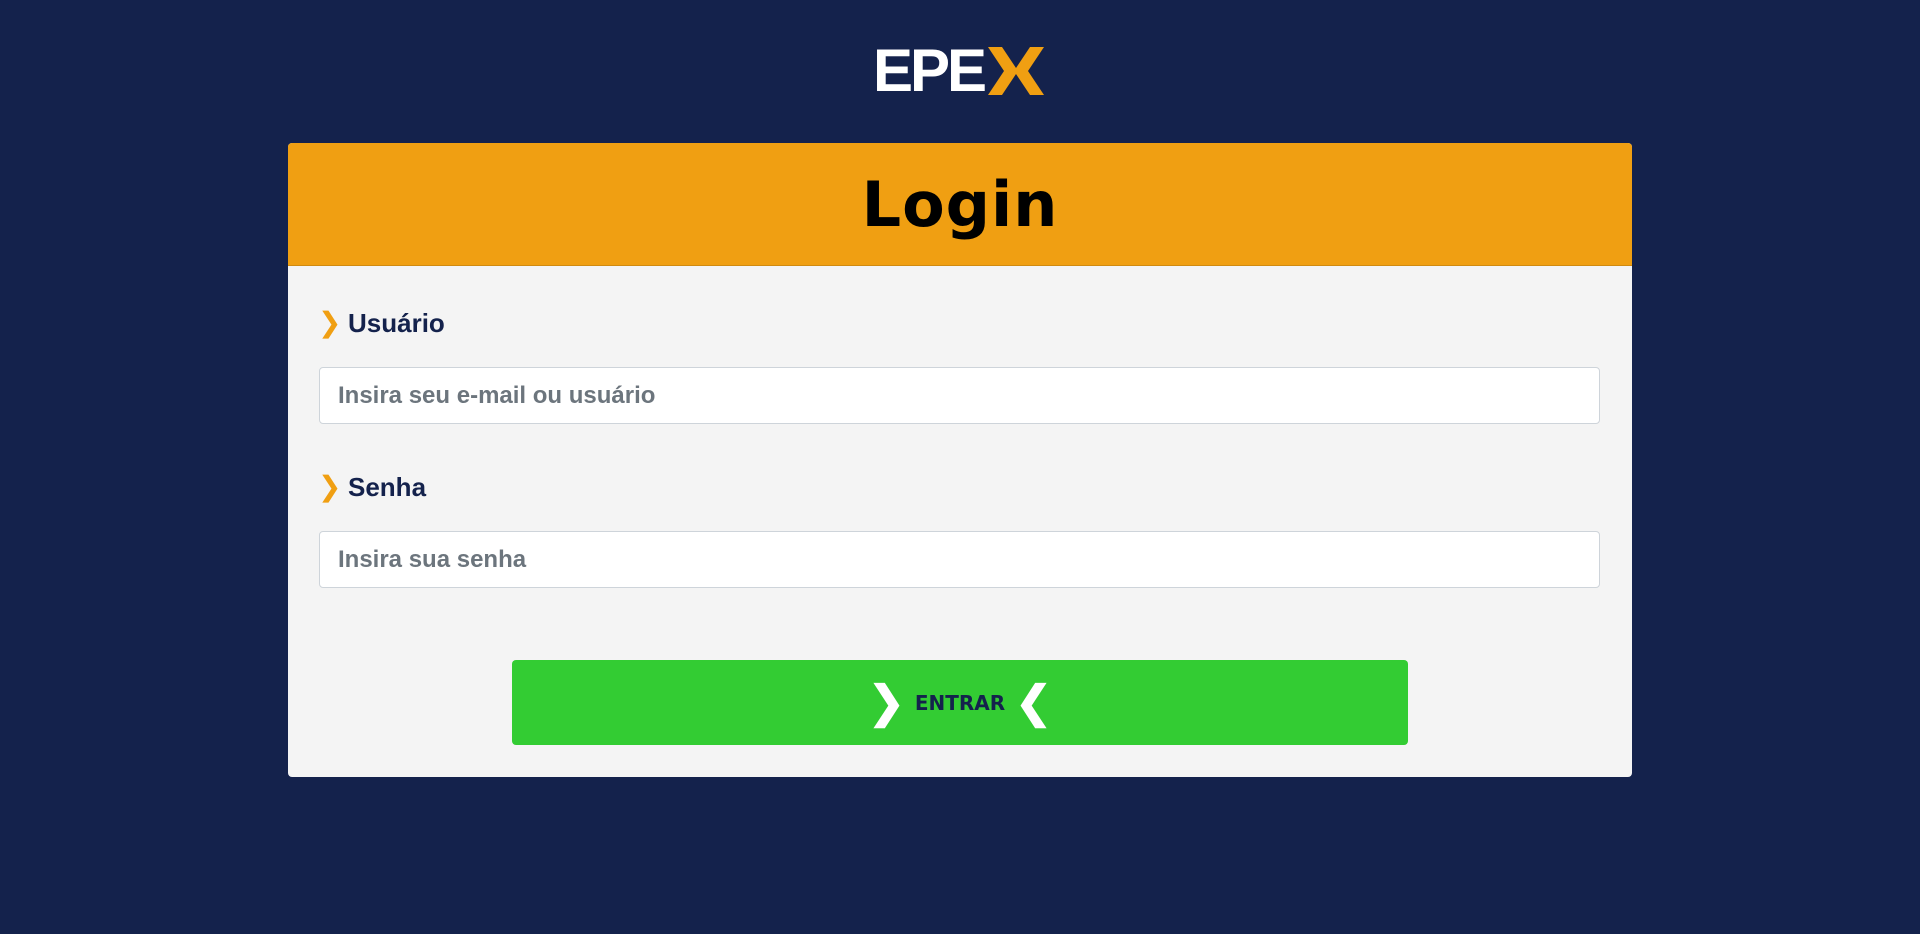 The image size is (1920, 934). What do you see at coordinates (959, 559) in the screenshot?
I see `password-input` at bounding box center [959, 559].